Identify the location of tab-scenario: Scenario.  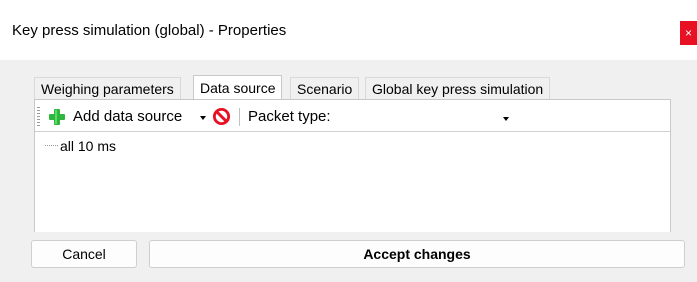
(325, 88).